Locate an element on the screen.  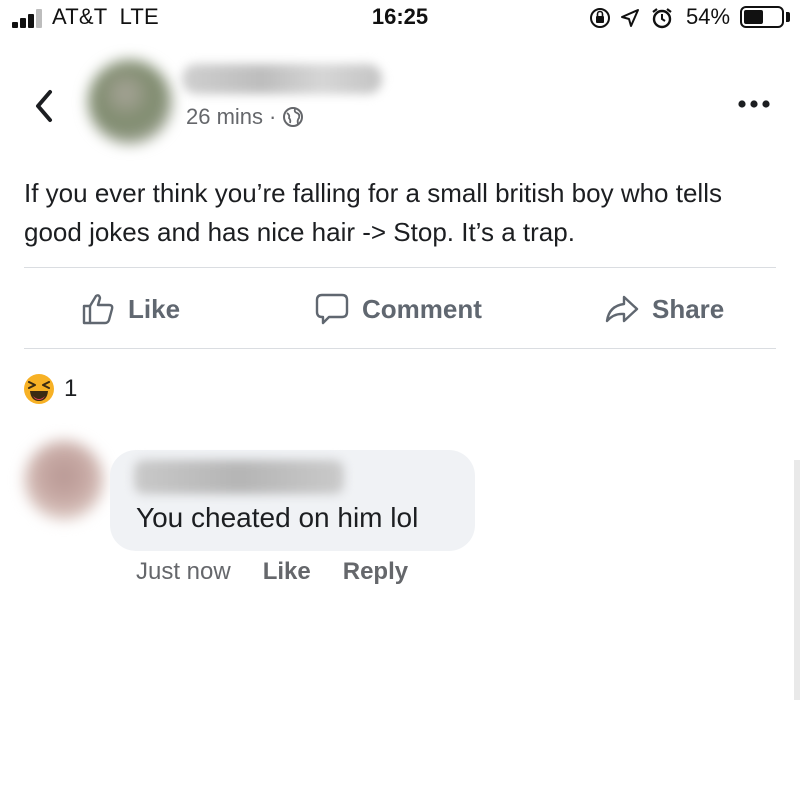
commenter-name-redacted is located at coordinates (239, 477).